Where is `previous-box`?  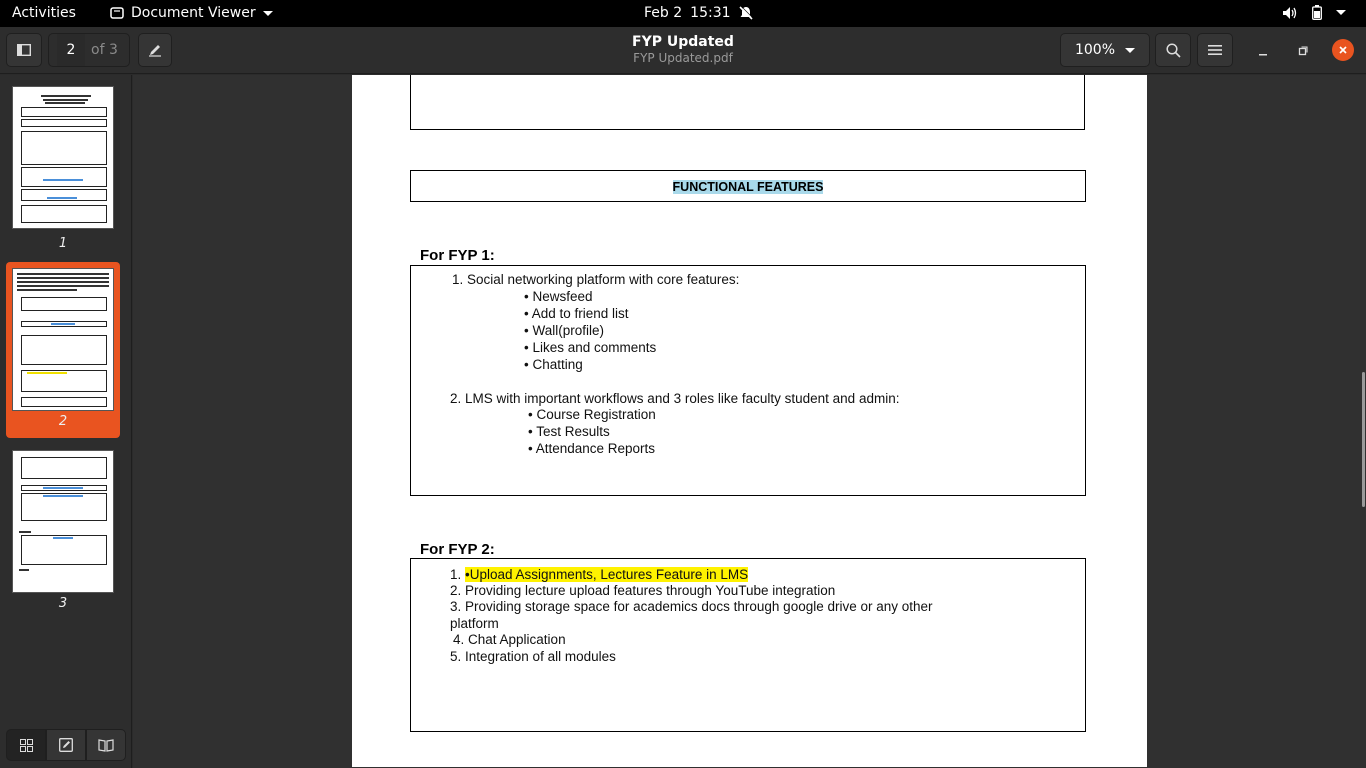
previous-box is located at coordinates (747, 102).